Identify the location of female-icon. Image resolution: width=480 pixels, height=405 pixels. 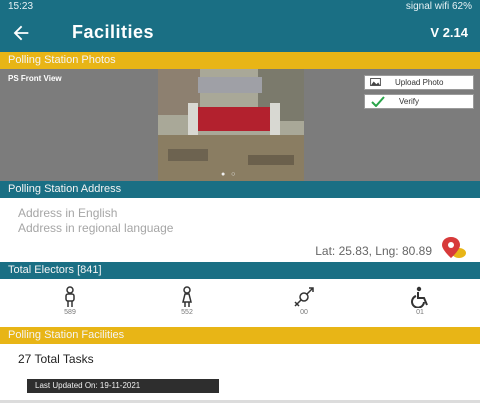
(187, 296).